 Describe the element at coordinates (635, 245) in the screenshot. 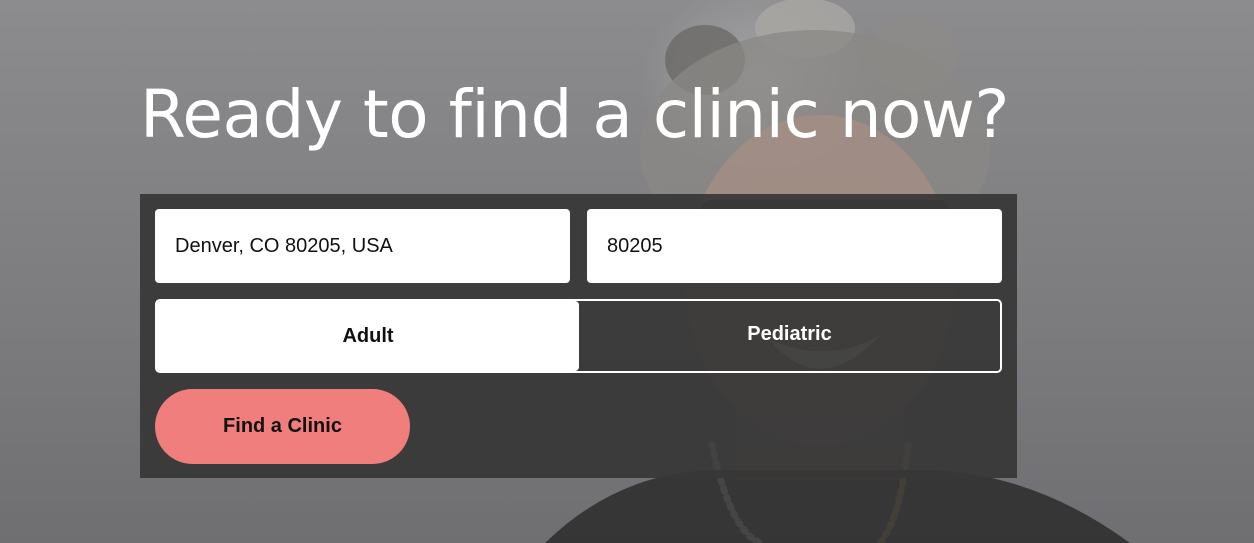

I see `zip-code-input-value: 80205` at that location.